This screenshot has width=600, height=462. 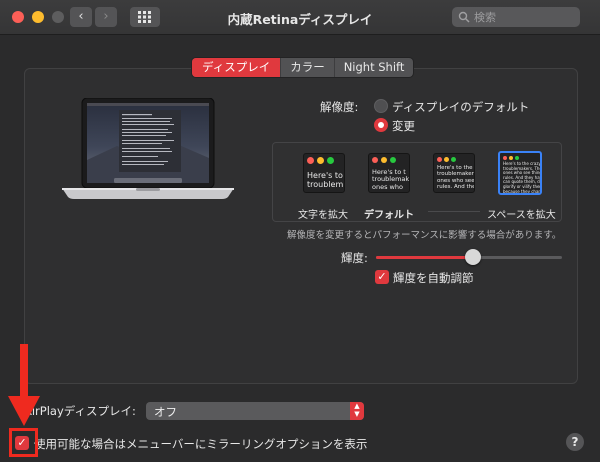 I want to click on search-input, so click(x=524, y=17).